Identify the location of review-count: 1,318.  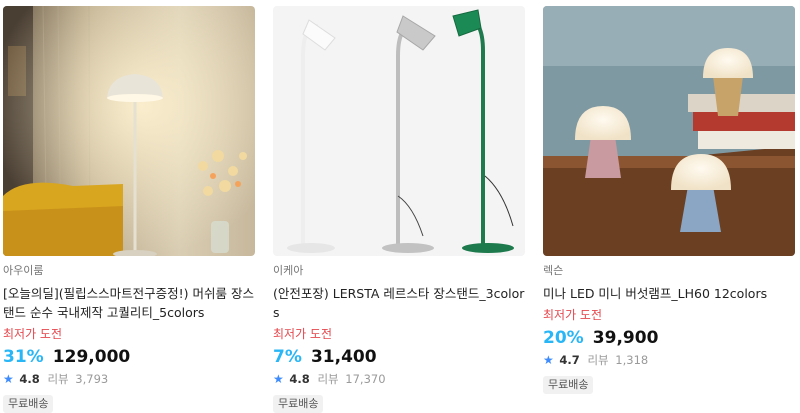
(632, 360).